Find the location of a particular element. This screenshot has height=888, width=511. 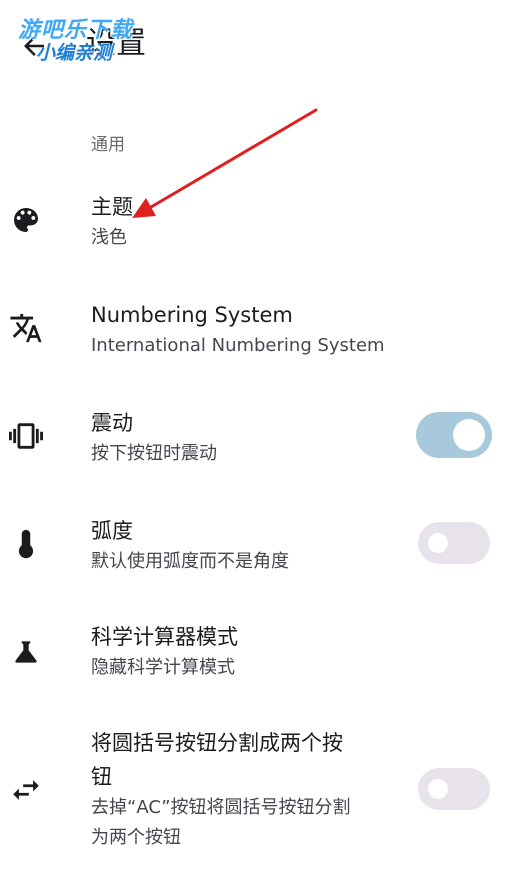

translate-icon is located at coordinates (26, 328).